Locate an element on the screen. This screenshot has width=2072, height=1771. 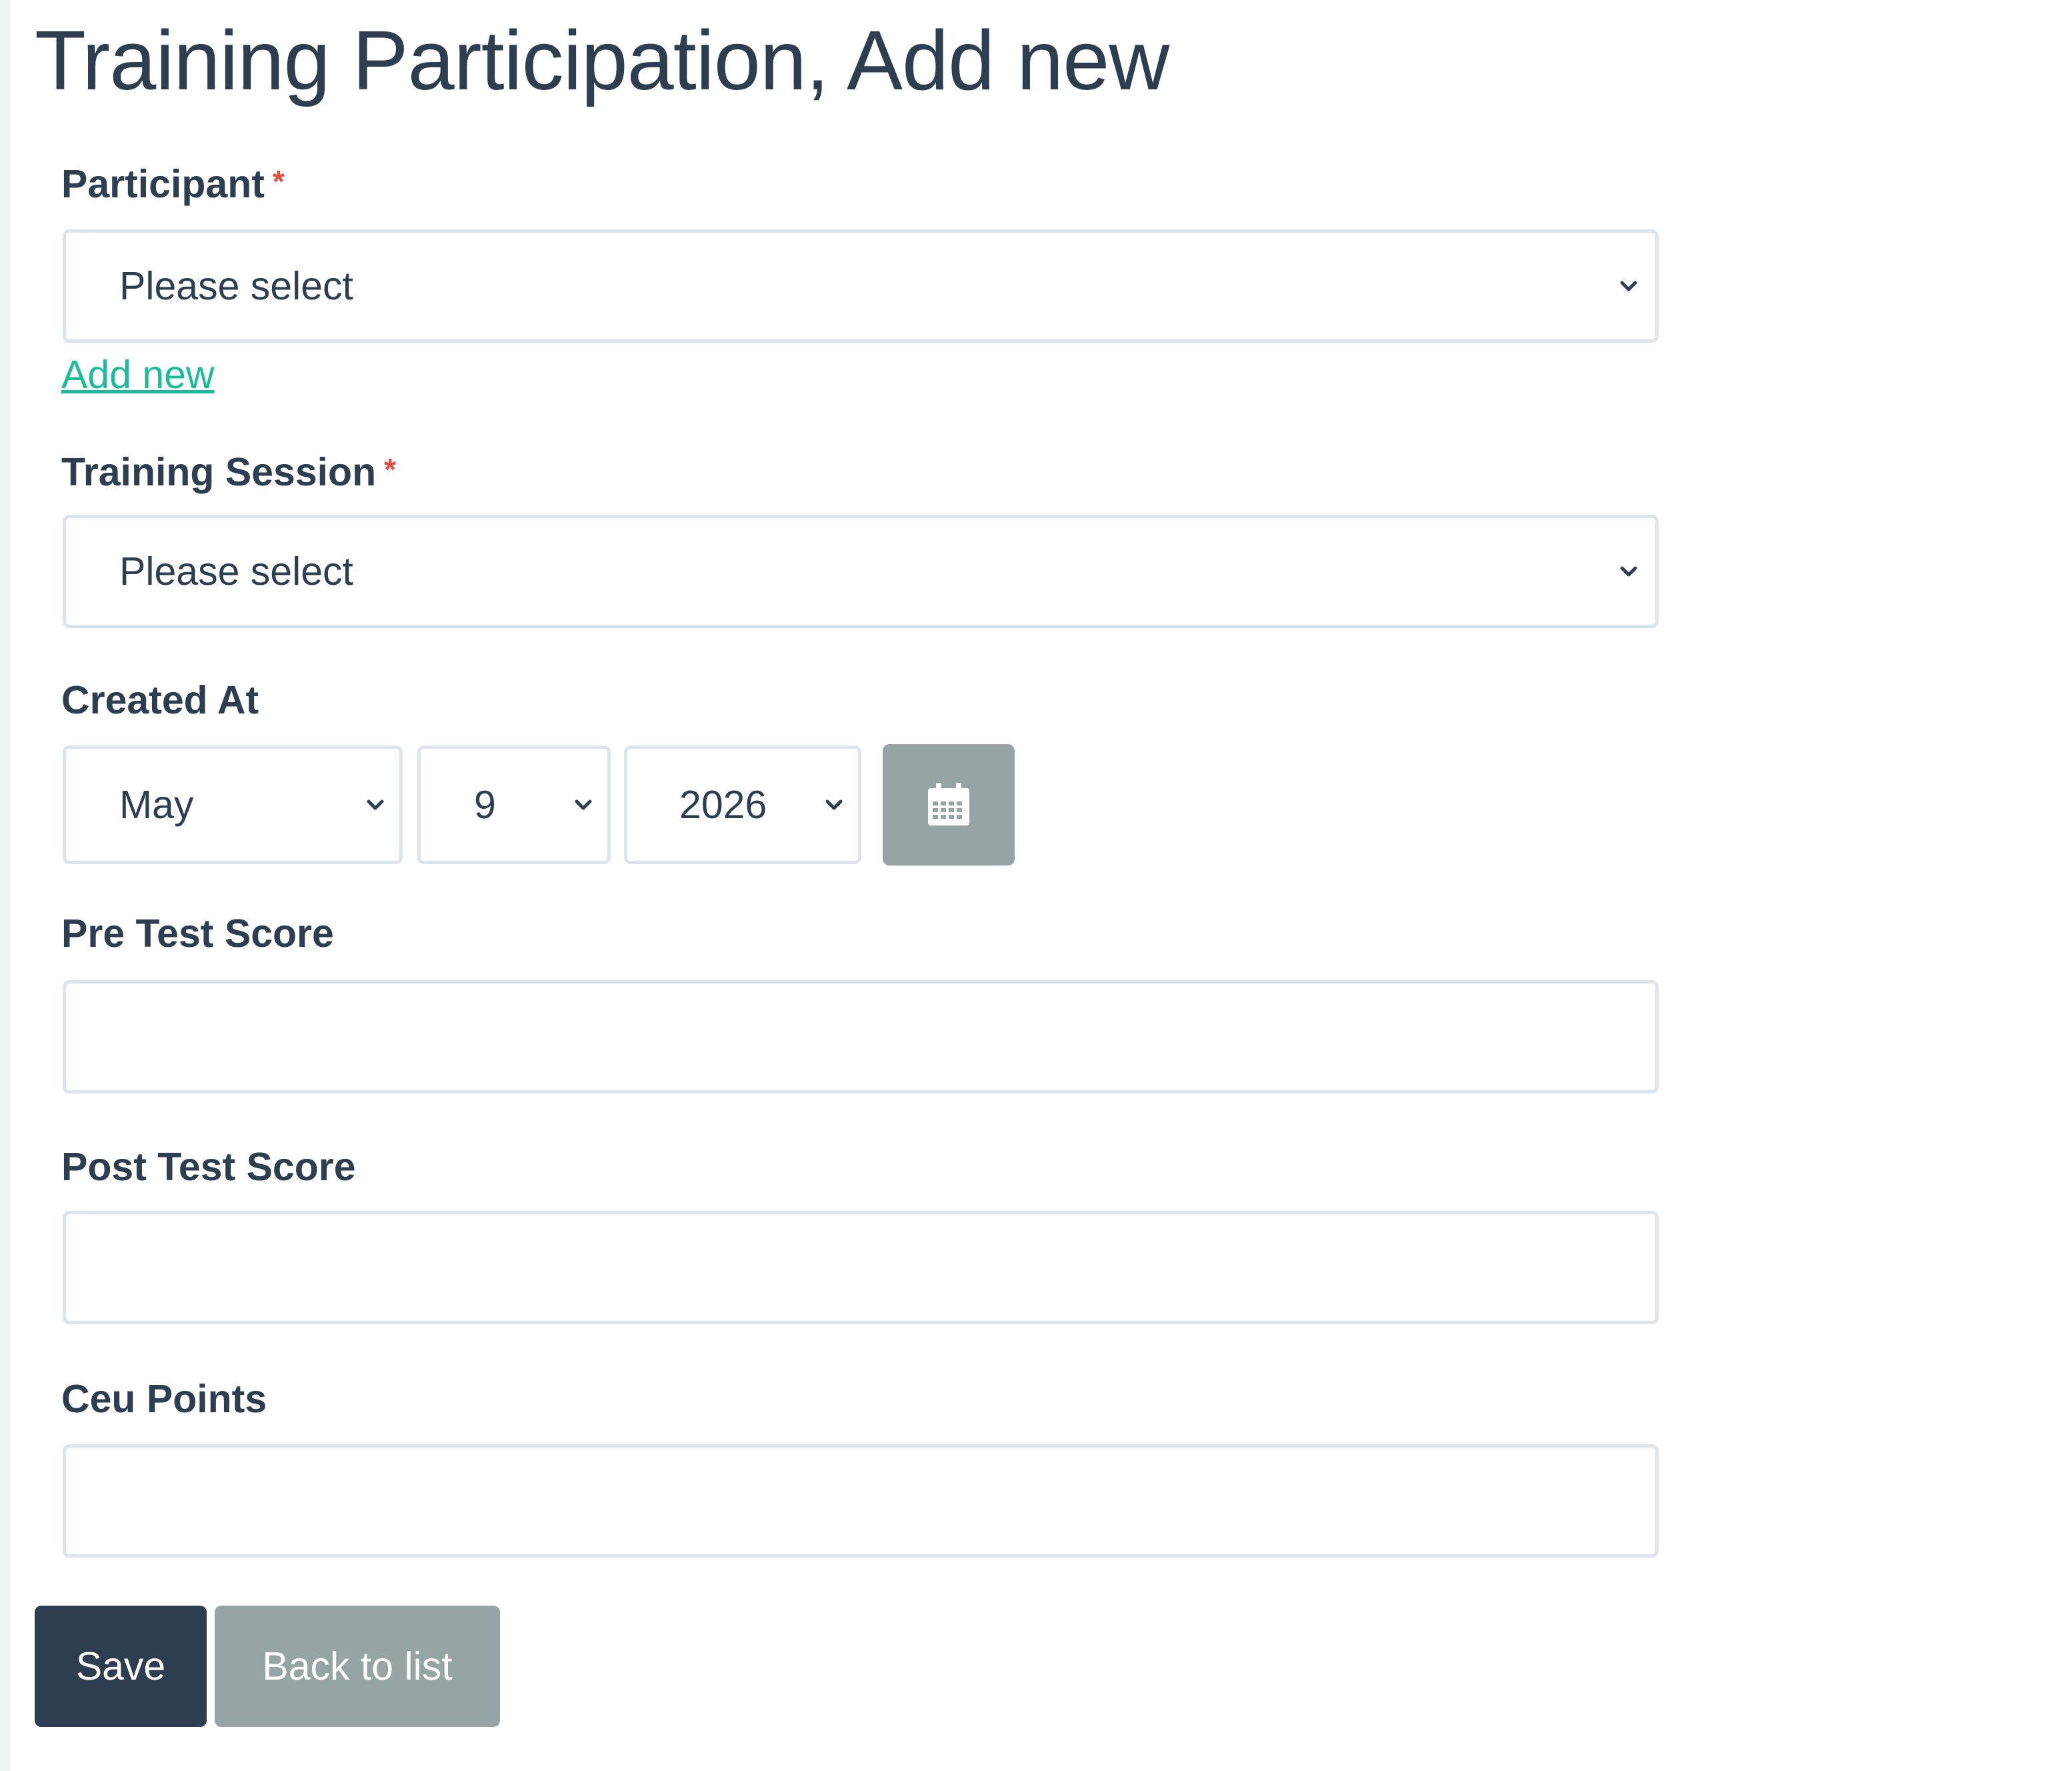
created-at-year-select: 2026 is located at coordinates (742, 804).